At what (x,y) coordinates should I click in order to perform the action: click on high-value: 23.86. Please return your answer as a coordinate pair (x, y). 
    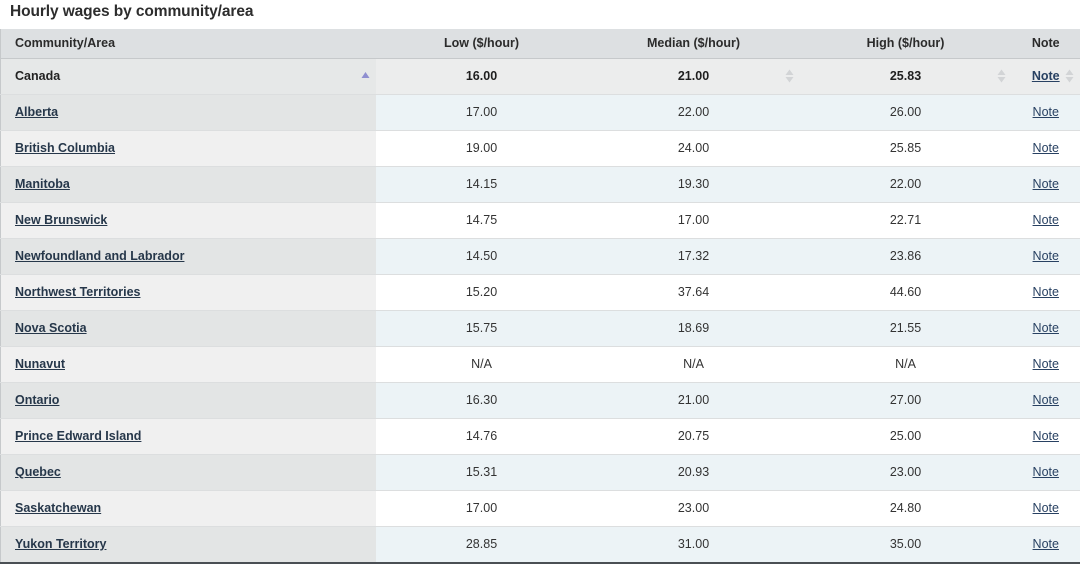
    Looking at the image, I should click on (905, 256).